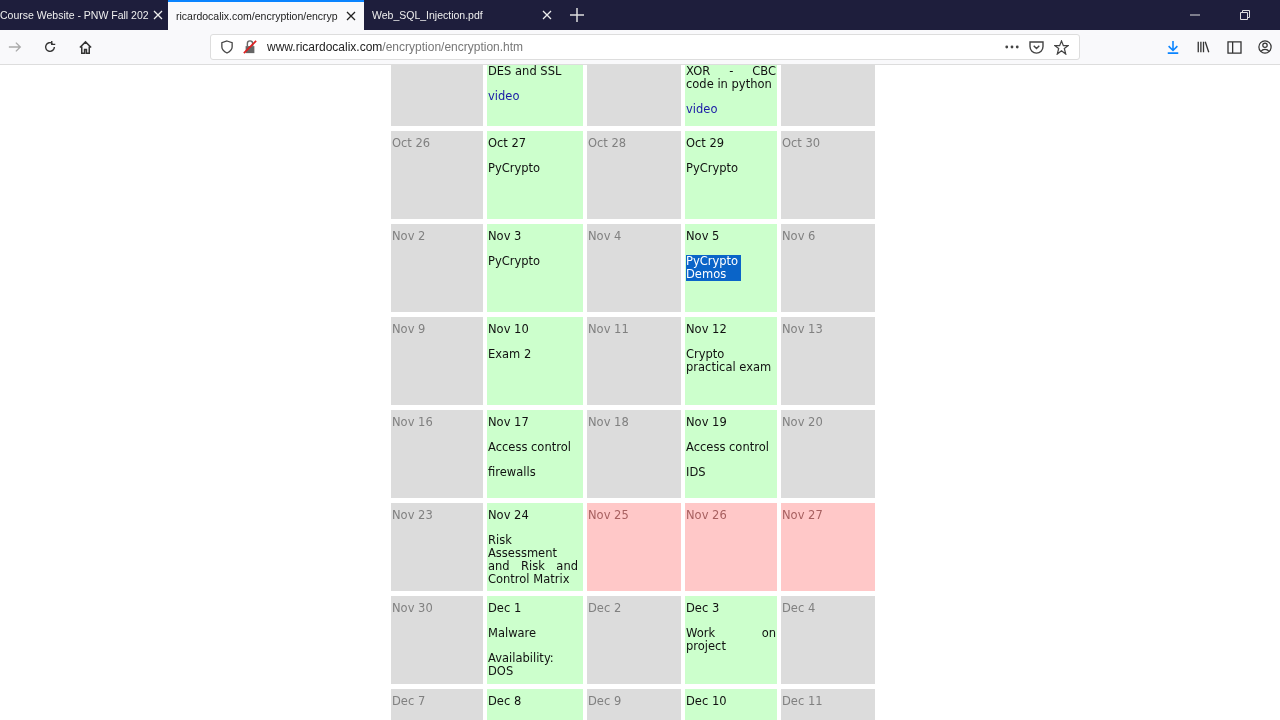  Describe the element at coordinates (729, 361) in the screenshot. I see `topic-text: Crypto practical exam` at that location.